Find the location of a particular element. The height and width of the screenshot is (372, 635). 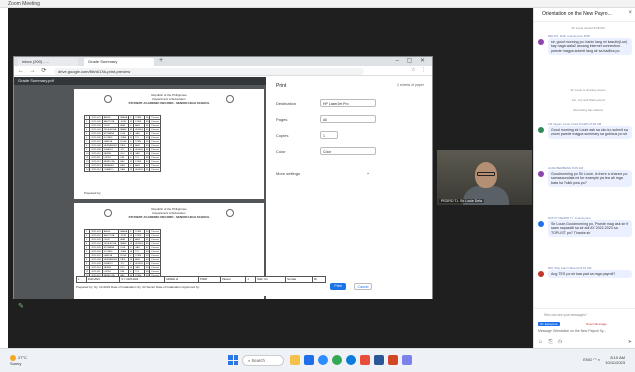

chrome-icon is located at coordinates (337, 360).